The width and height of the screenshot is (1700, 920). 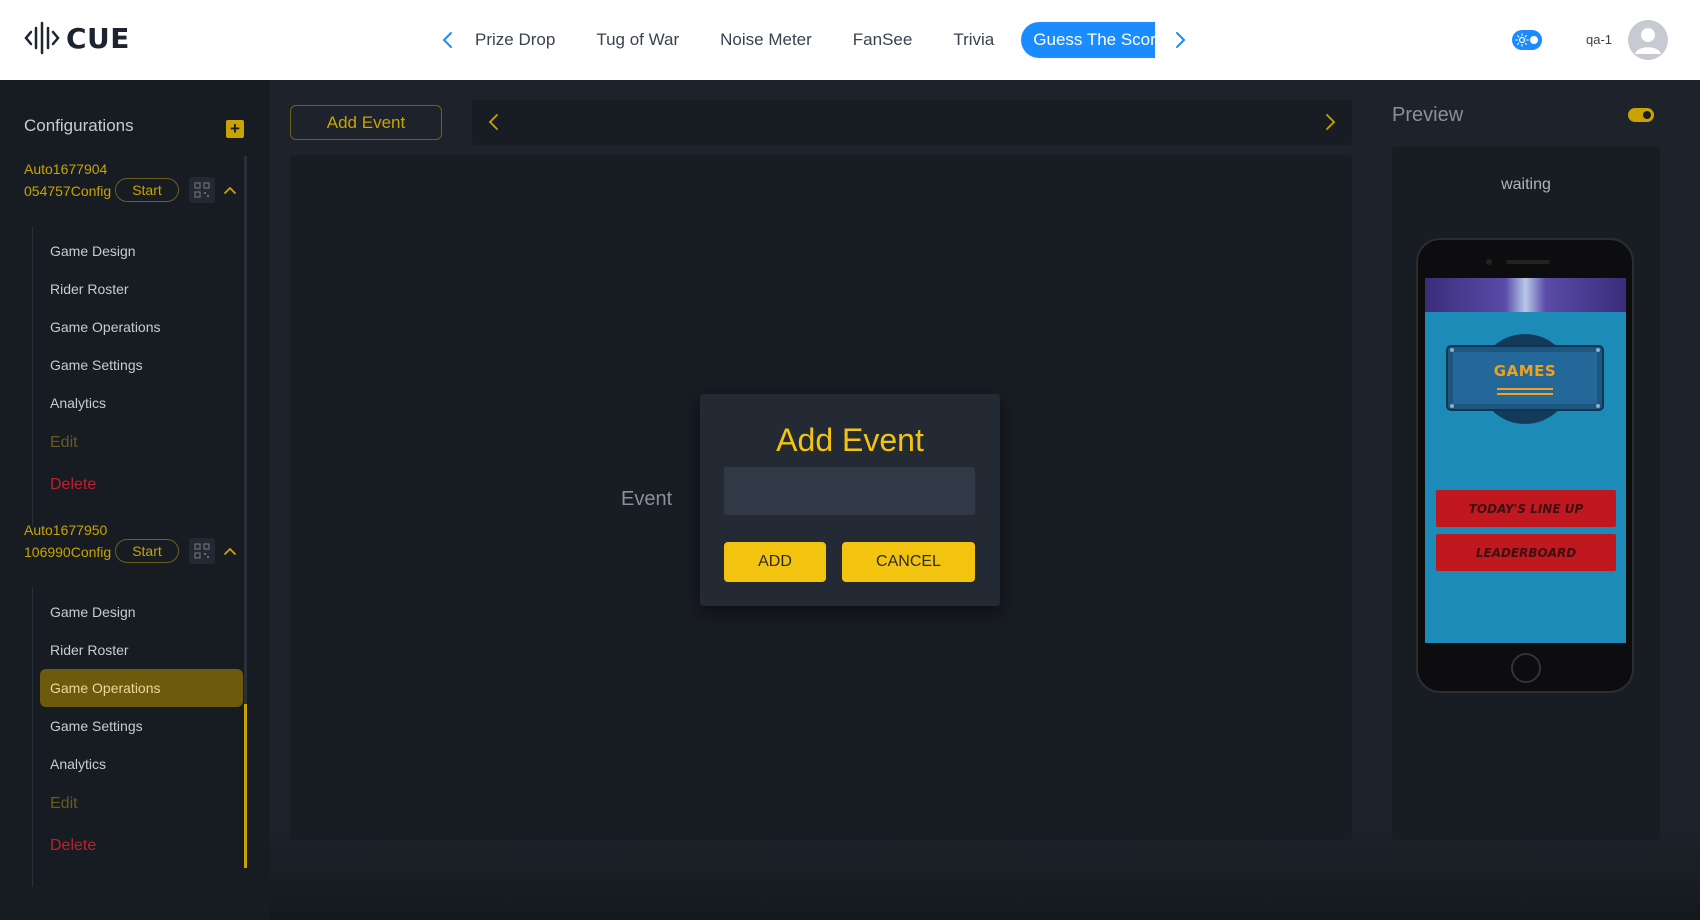 I want to click on leaderboard-button: LEADERBOARD, so click(x=1526, y=552).